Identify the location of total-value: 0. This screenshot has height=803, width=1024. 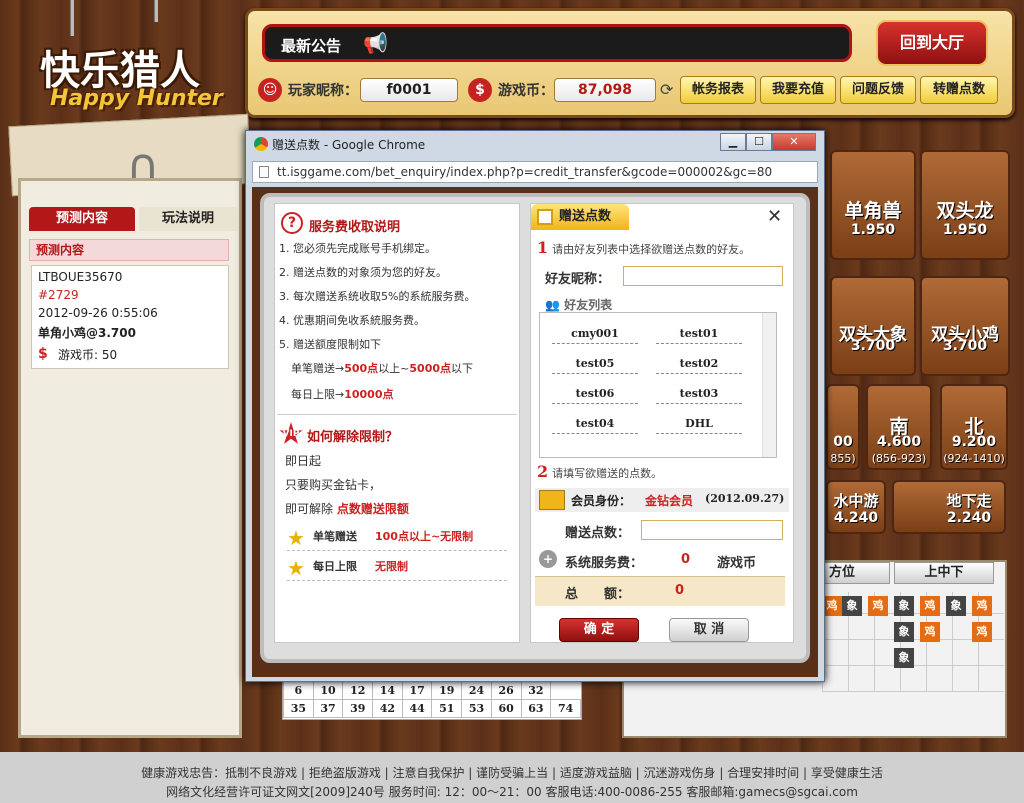
(680, 590).